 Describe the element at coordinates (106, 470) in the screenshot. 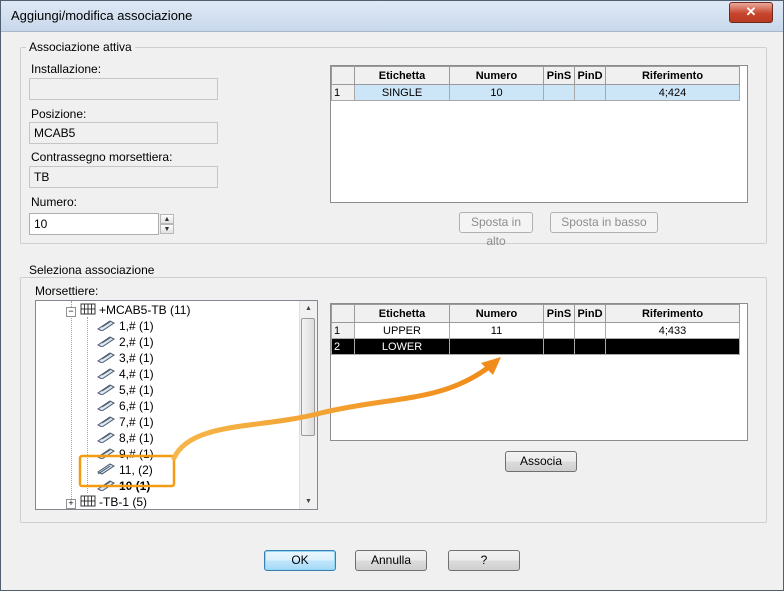

I see `terminal-pair-icon` at that location.